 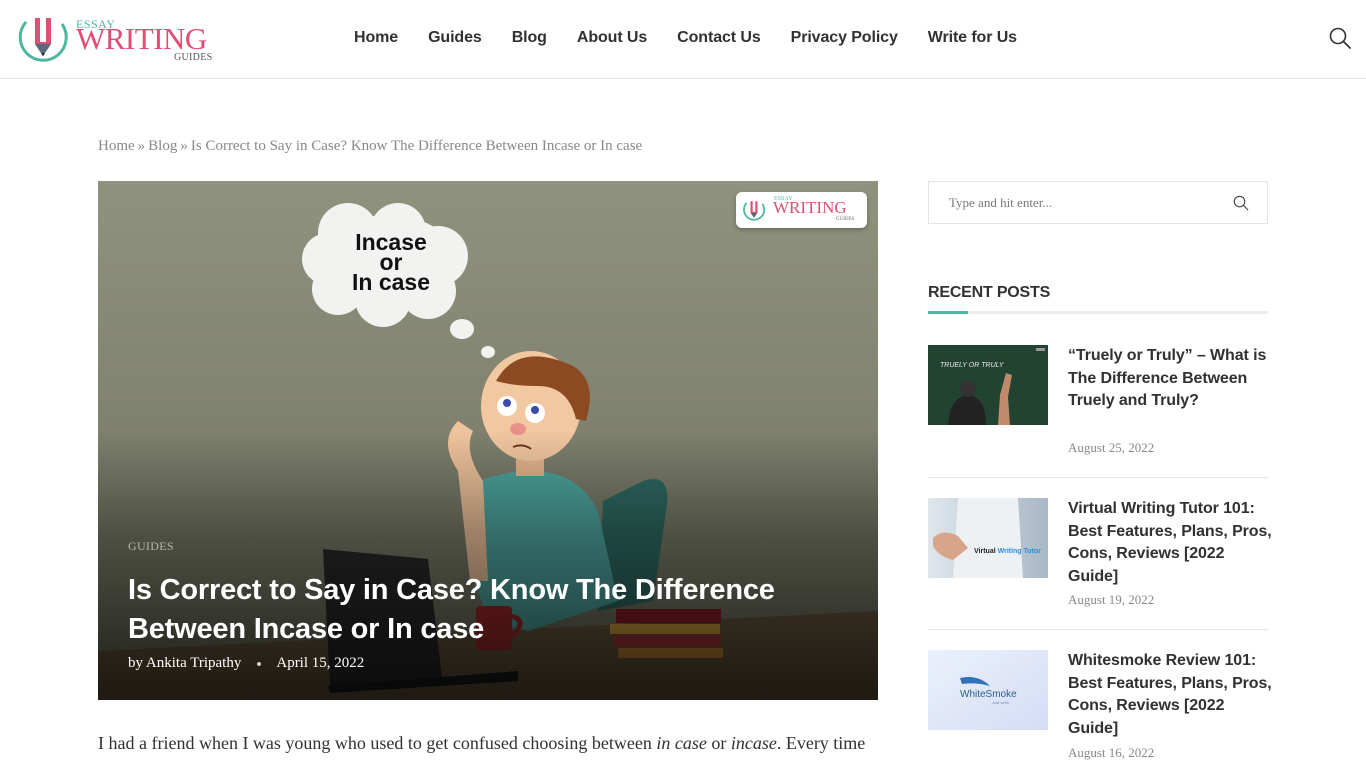 I want to click on whitesmoke-image: WhiteSmoke Just write., so click(x=988, y=690).